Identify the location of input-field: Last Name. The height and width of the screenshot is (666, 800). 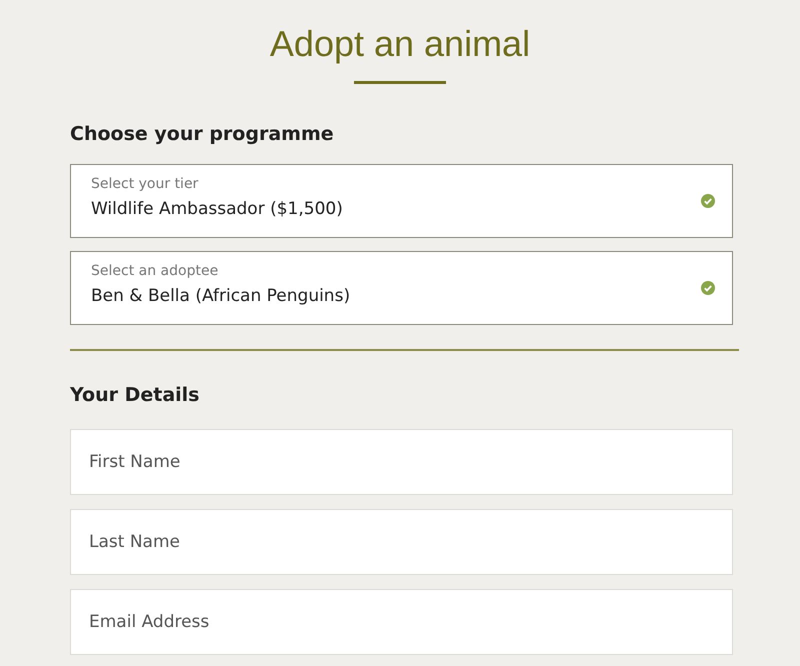
(401, 542).